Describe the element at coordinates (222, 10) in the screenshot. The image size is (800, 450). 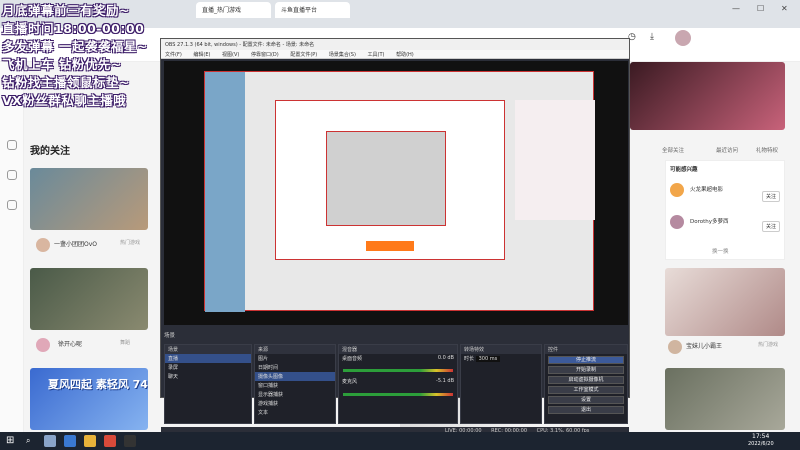
I see `tab-label: 直播_热门游戏` at that location.